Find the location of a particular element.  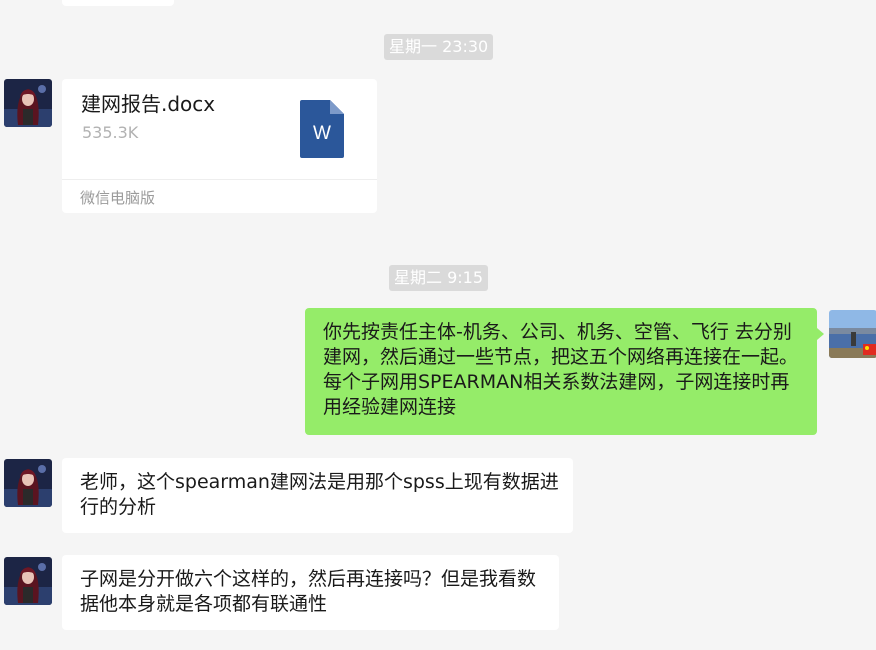

previous-message-bubble is located at coordinates (118, 3).